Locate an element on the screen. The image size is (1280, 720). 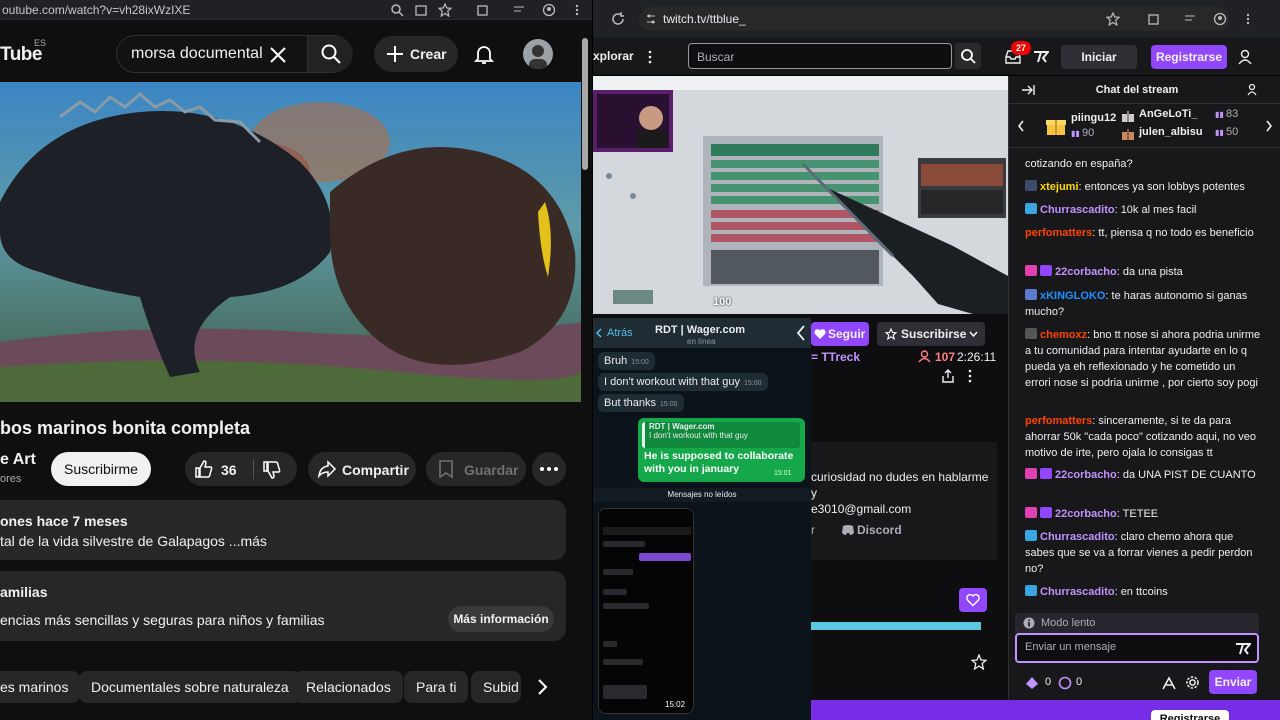
gifter-name: julen_albisu is located at coordinates (1171, 132).